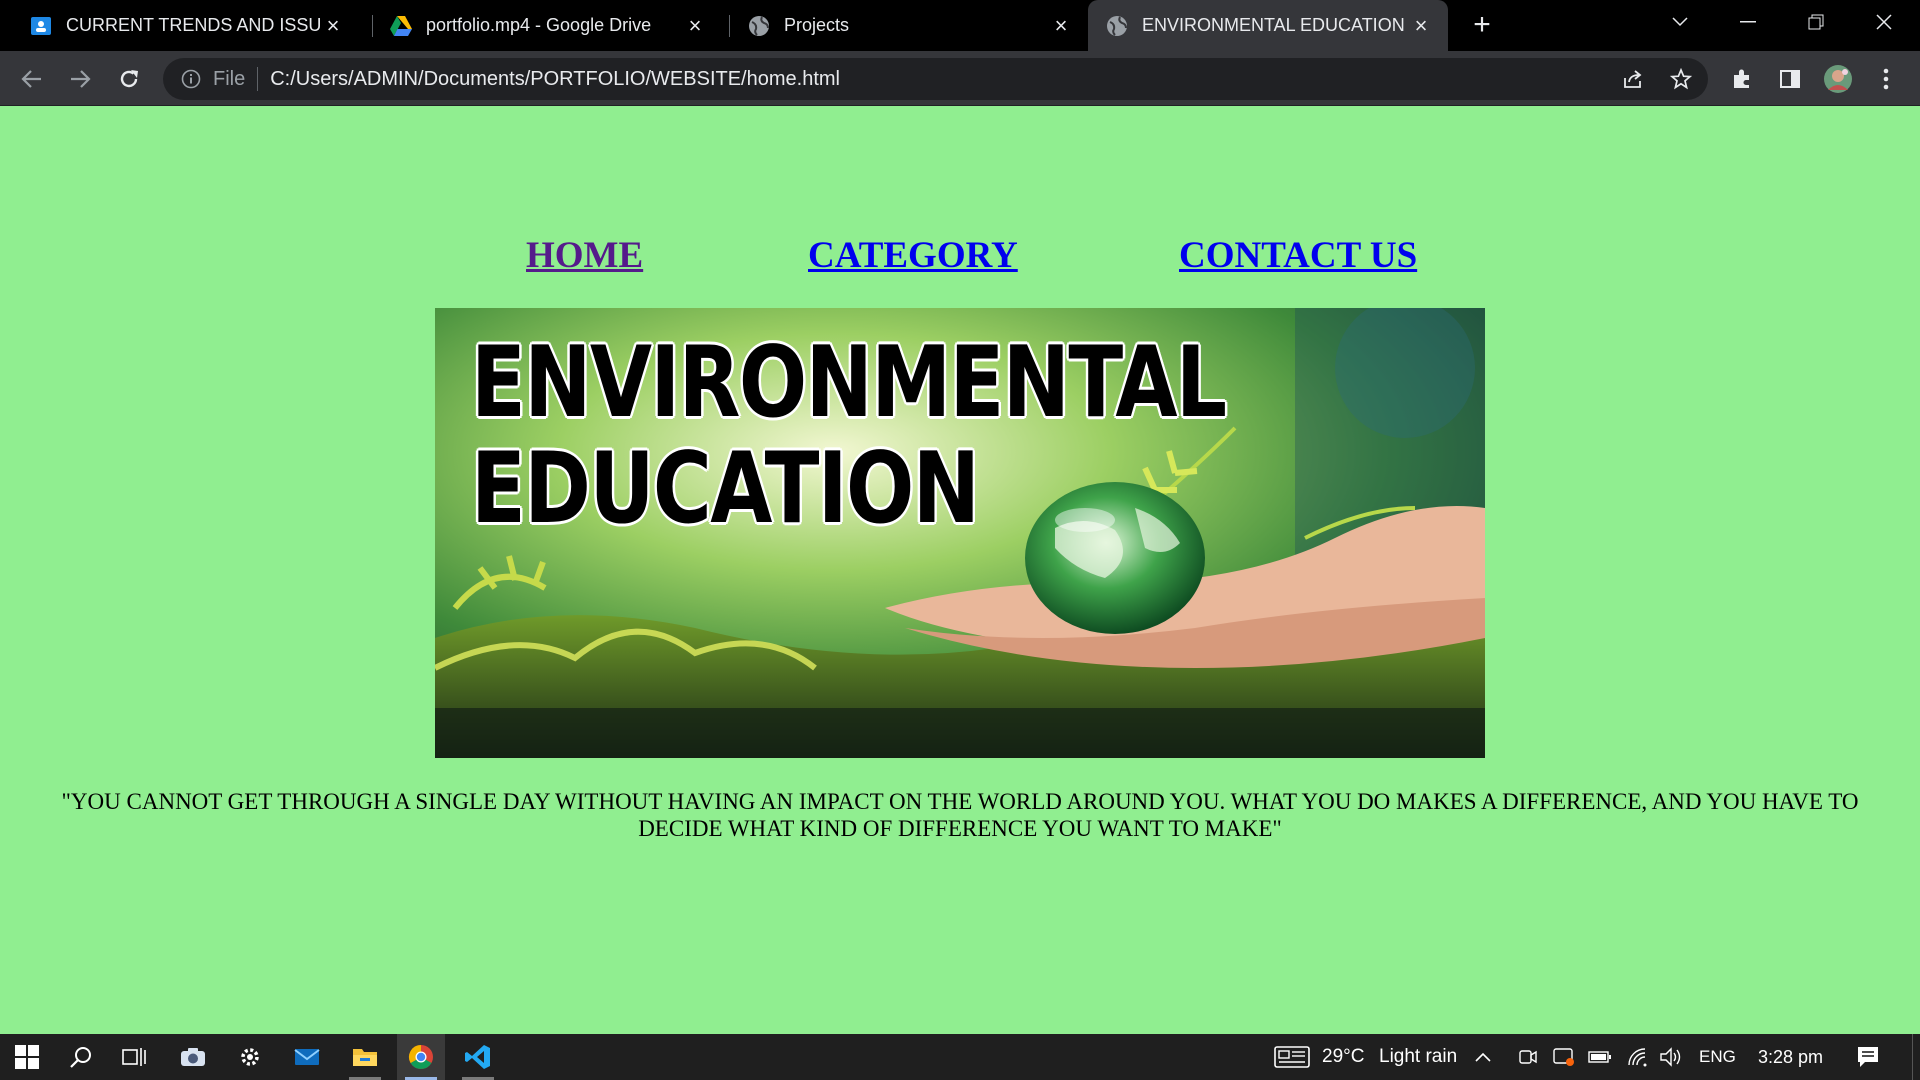  I want to click on windows-taskbar: 29°C Light rain ENG 3:28 pm, so click(960, 1057).